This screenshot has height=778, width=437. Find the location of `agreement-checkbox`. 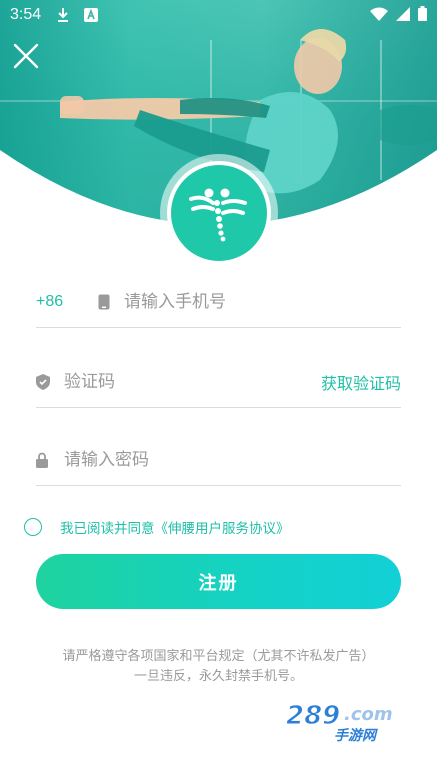

agreement-checkbox is located at coordinates (33, 527).